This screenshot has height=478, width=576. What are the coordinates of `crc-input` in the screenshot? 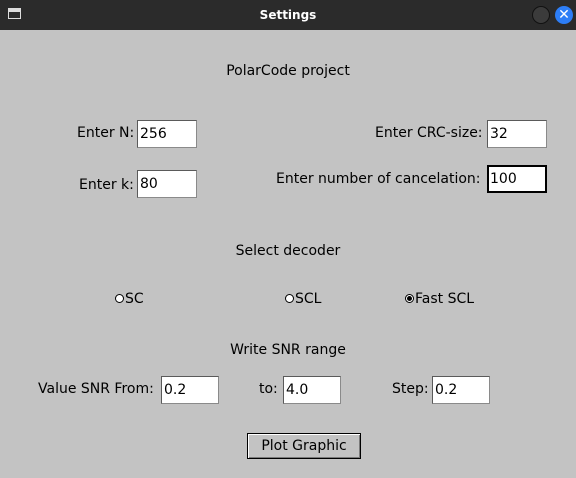 It's located at (517, 134).